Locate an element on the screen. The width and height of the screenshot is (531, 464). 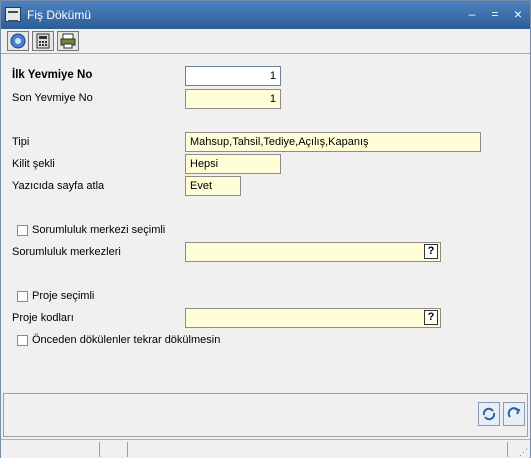
kilit-input: Hepsi is located at coordinates (233, 164).